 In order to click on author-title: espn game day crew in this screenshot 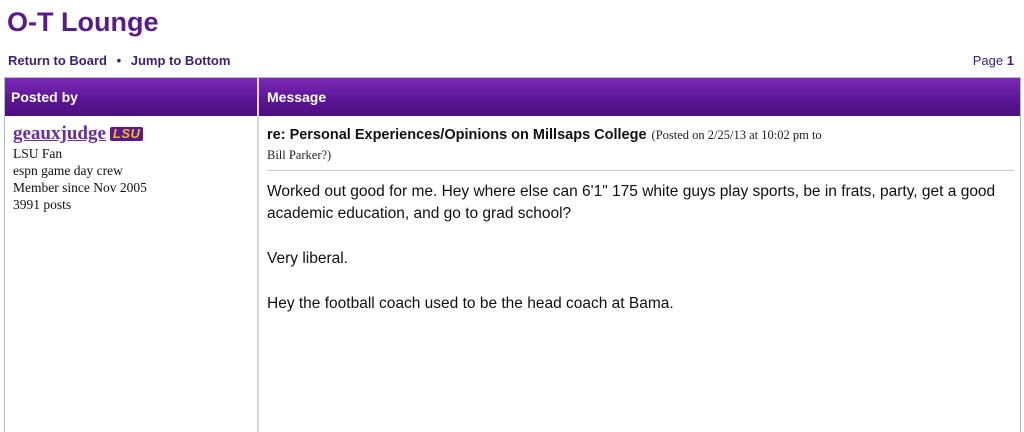, I will do `click(68, 170)`.